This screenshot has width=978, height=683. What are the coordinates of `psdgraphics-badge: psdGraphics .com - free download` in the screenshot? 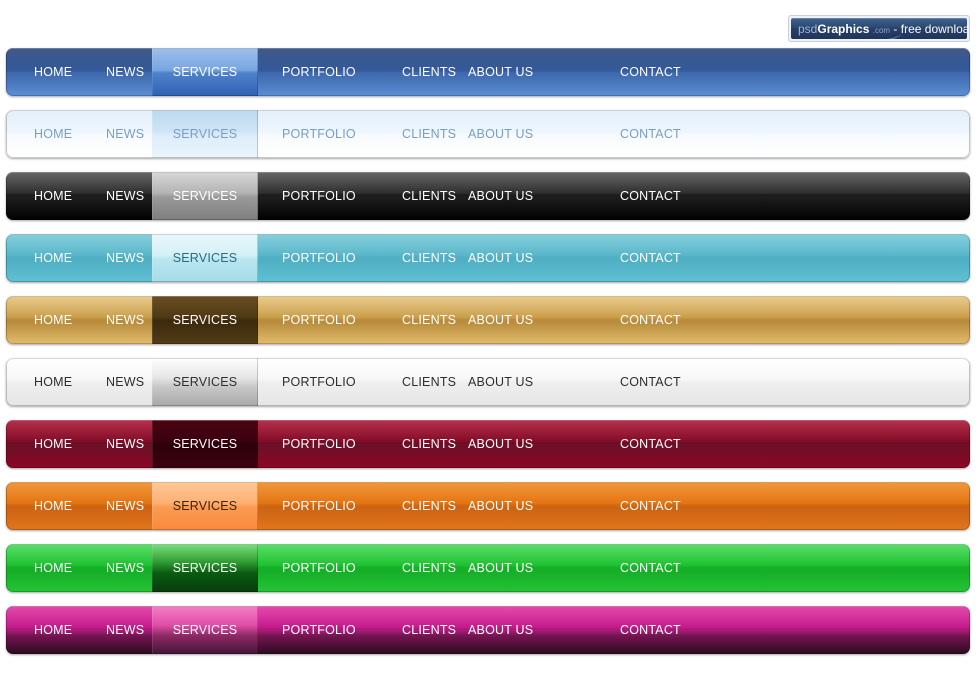 It's located at (879, 28).